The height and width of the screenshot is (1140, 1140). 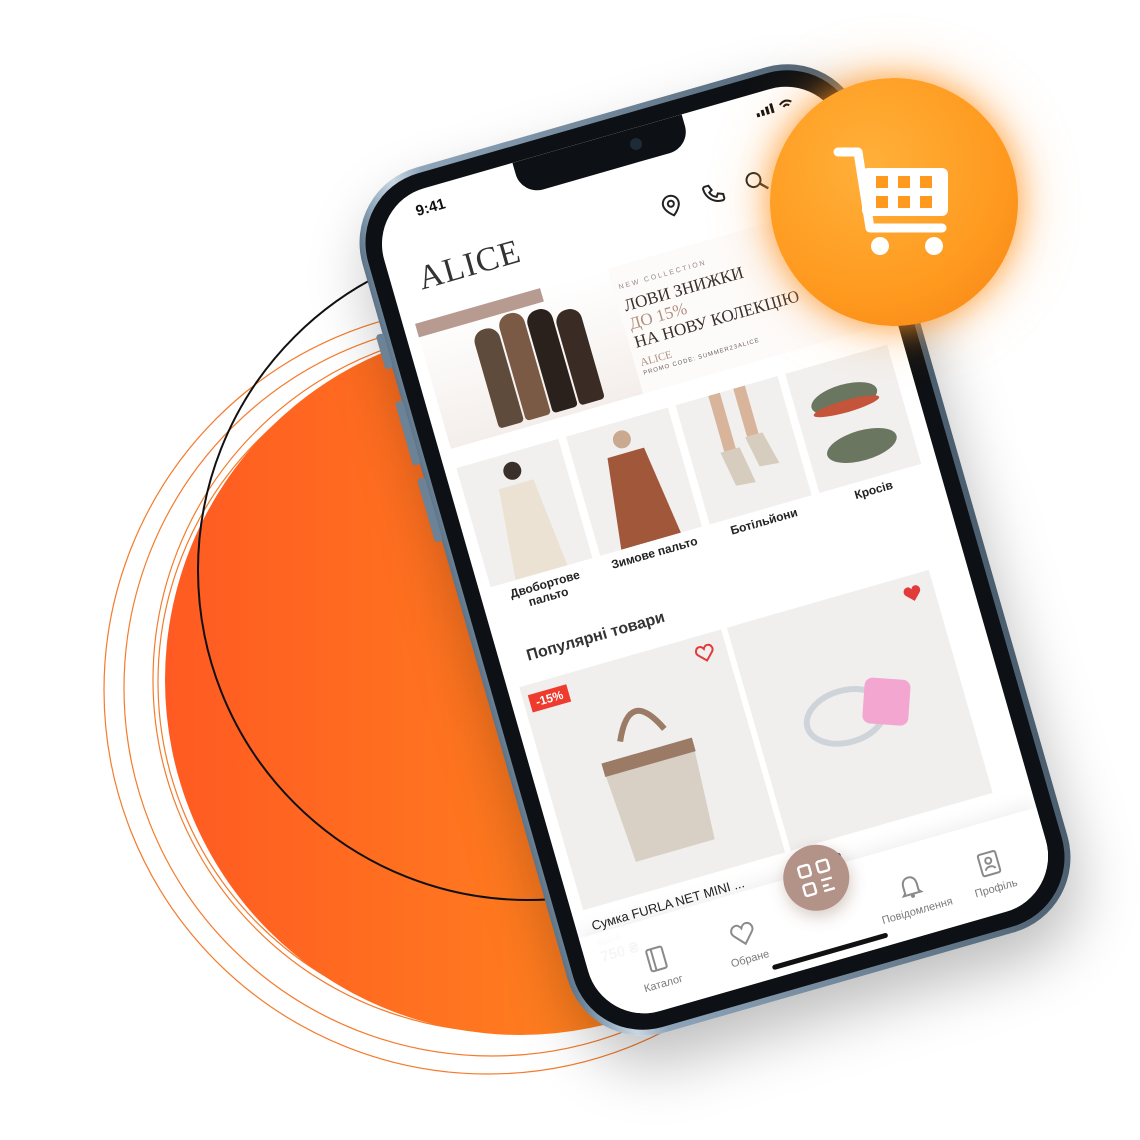 What do you see at coordinates (750, 959) in the screenshot?
I see `tab-label: Обране` at bounding box center [750, 959].